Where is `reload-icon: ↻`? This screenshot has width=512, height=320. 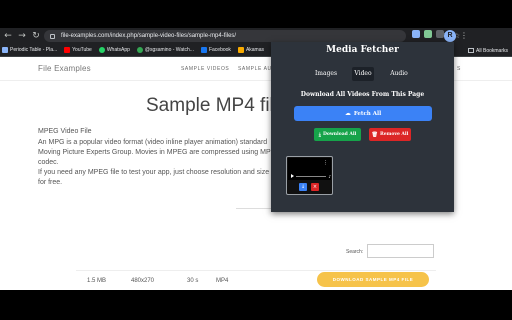
reload-icon: ↻ is located at coordinates (36, 36).